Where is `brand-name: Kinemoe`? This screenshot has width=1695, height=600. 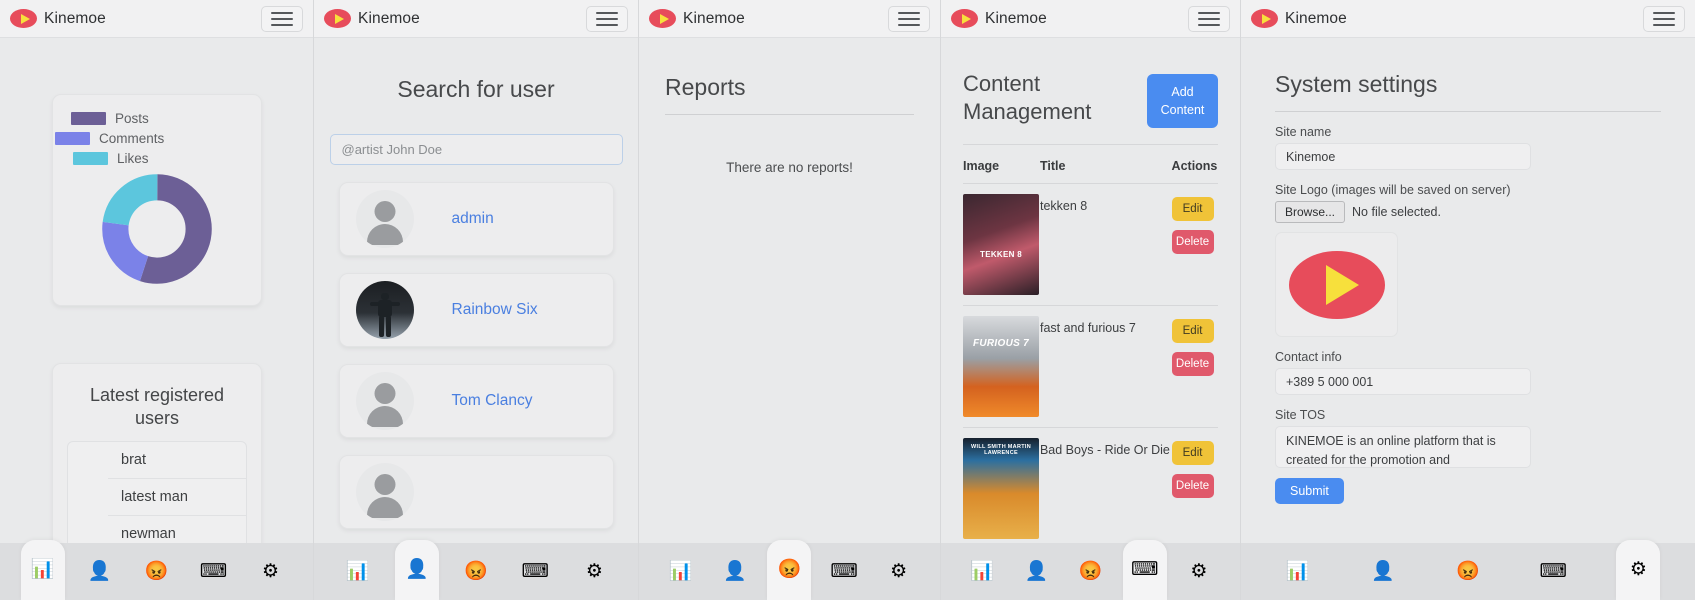
brand-name: Kinemoe is located at coordinates (75, 18).